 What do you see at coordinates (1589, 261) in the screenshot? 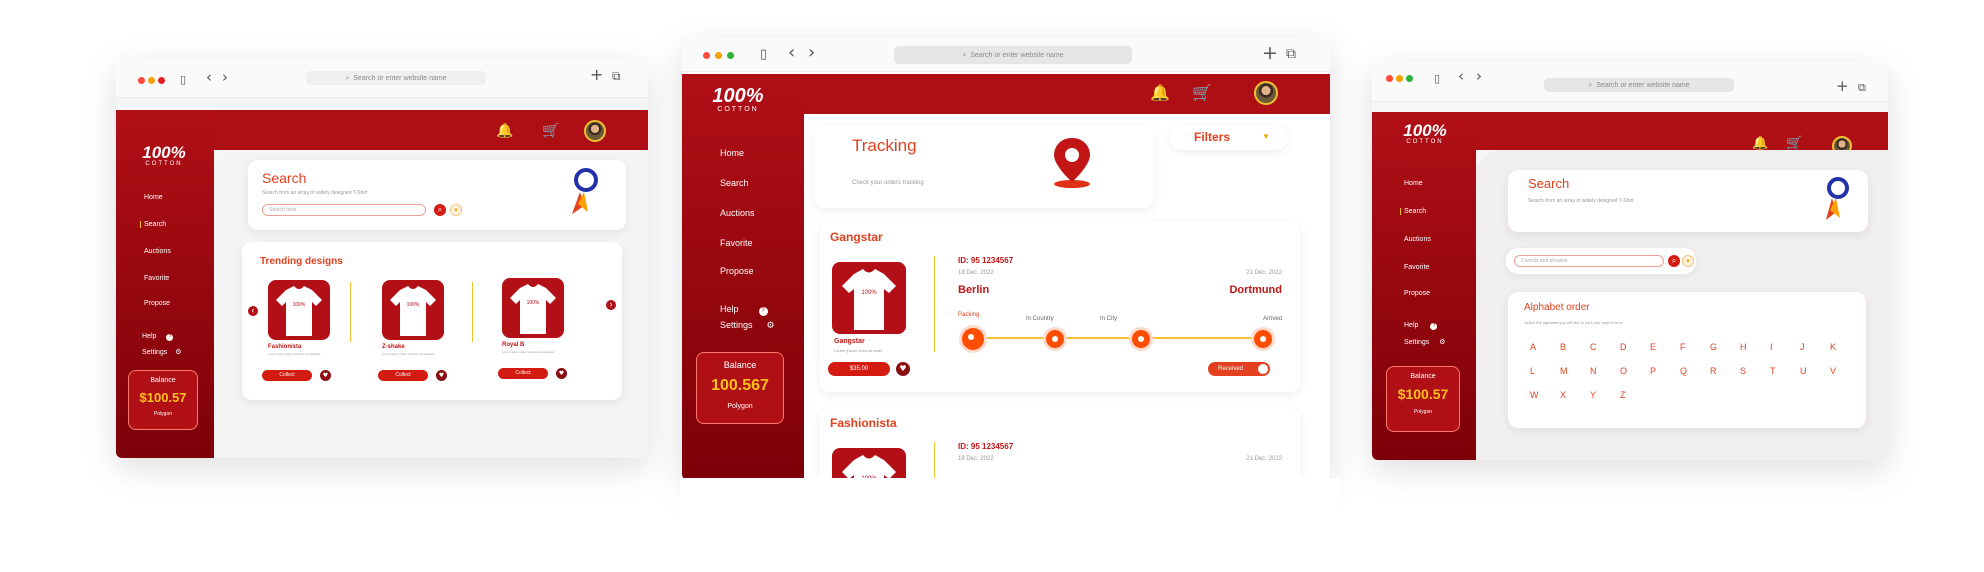
I see `search-input: 2 words and phrases` at bounding box center [1589, 261].